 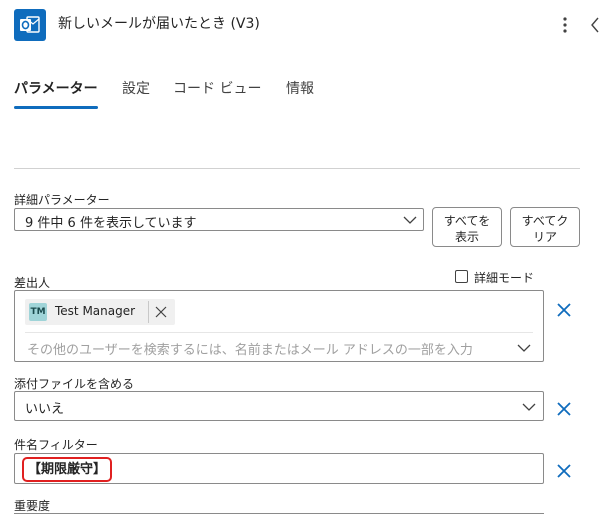 What do you see at coordinates (111, 223) in the screenshot?
I see `advanced-params-value: 9 件中 6 件を表示しています` at bounding box center [111, 223].